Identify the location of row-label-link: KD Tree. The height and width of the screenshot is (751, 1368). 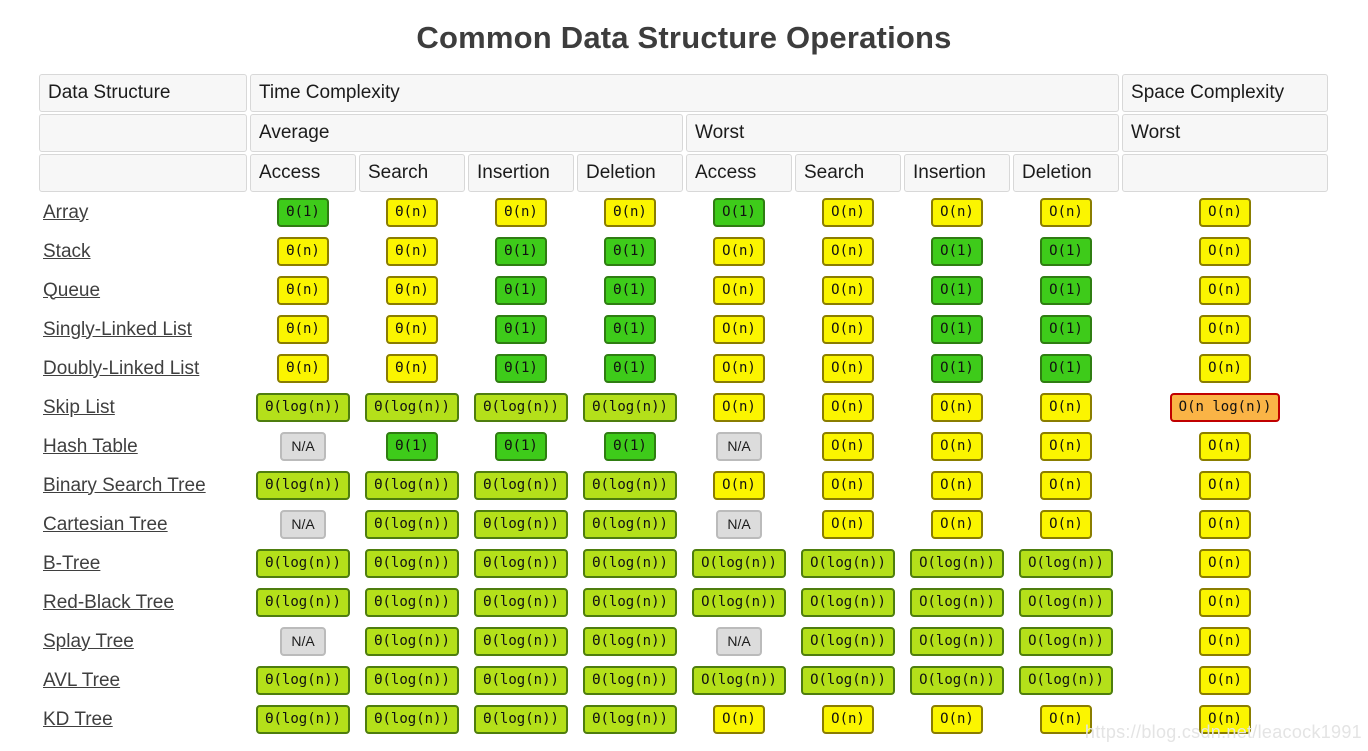
(143, 719).